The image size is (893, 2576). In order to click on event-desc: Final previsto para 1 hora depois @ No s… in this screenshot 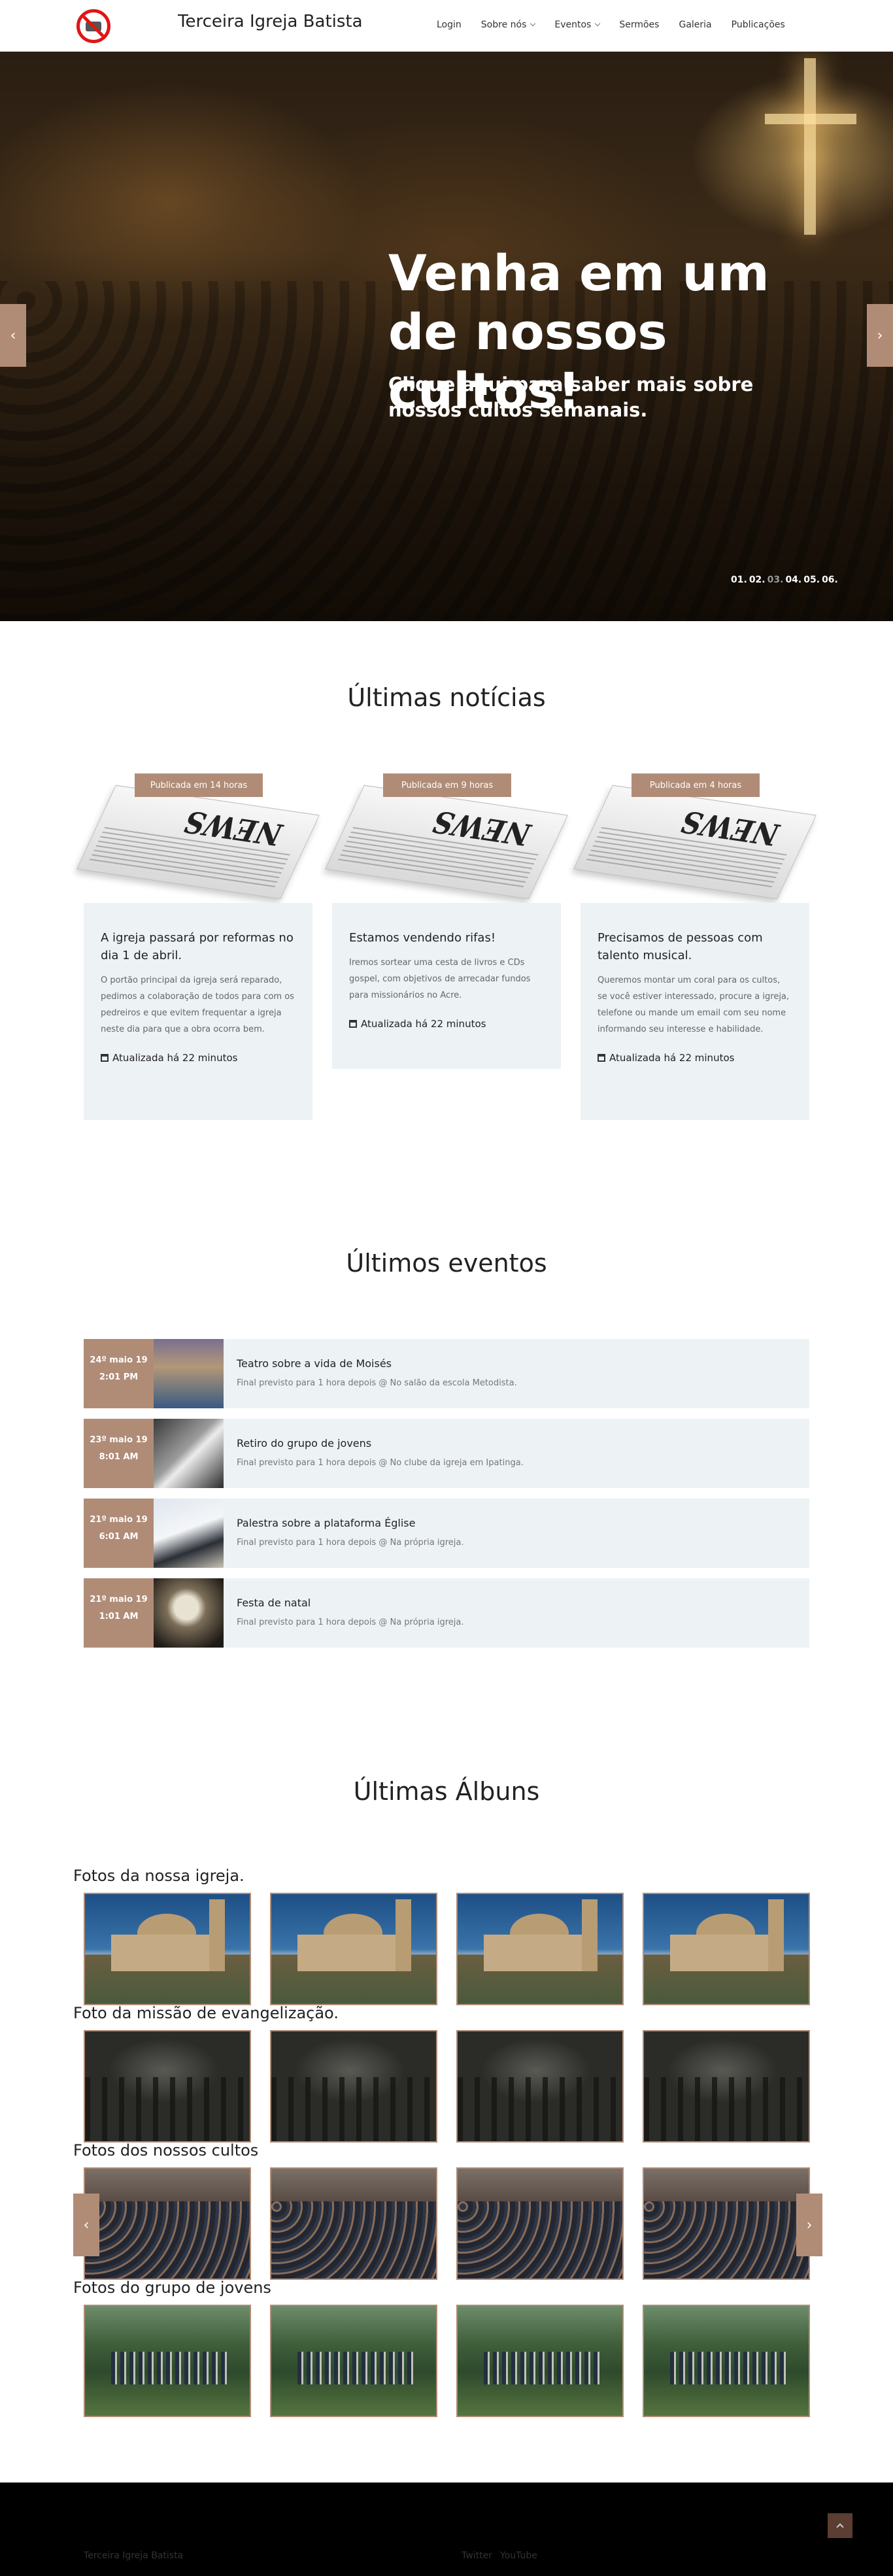, I will do `click(377, 1383)`.